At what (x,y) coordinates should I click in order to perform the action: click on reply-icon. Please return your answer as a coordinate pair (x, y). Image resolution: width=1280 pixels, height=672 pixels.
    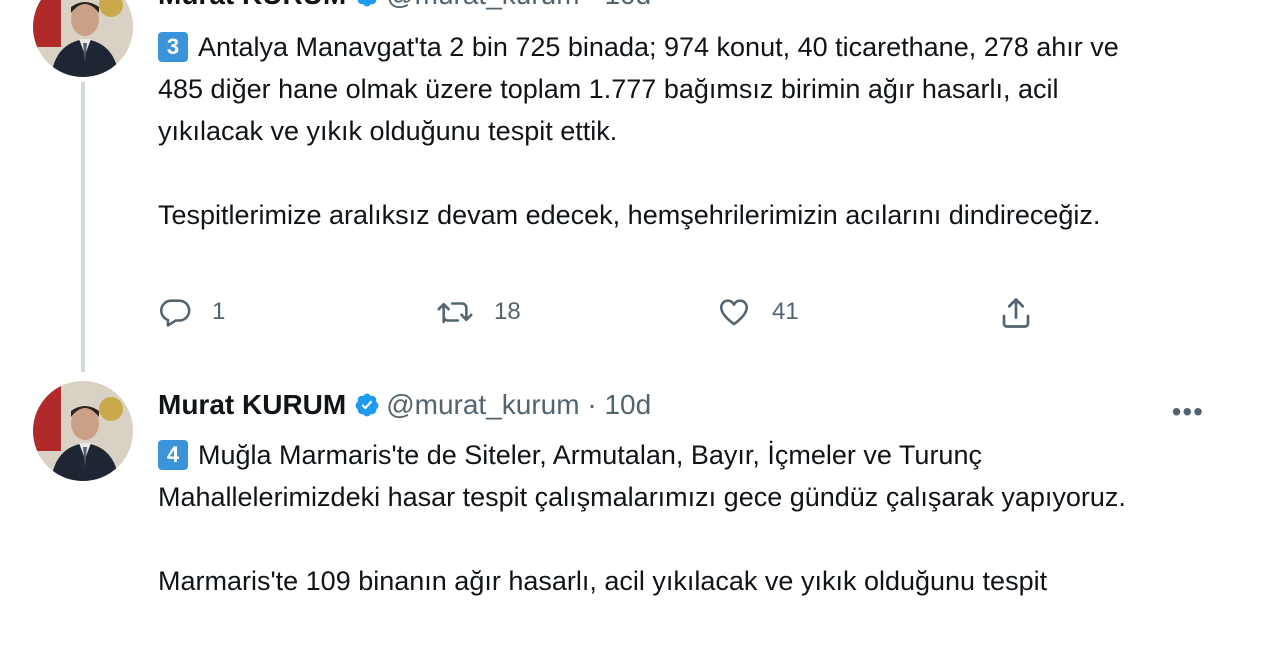
    Looking at the image, I should click on (175, 312).